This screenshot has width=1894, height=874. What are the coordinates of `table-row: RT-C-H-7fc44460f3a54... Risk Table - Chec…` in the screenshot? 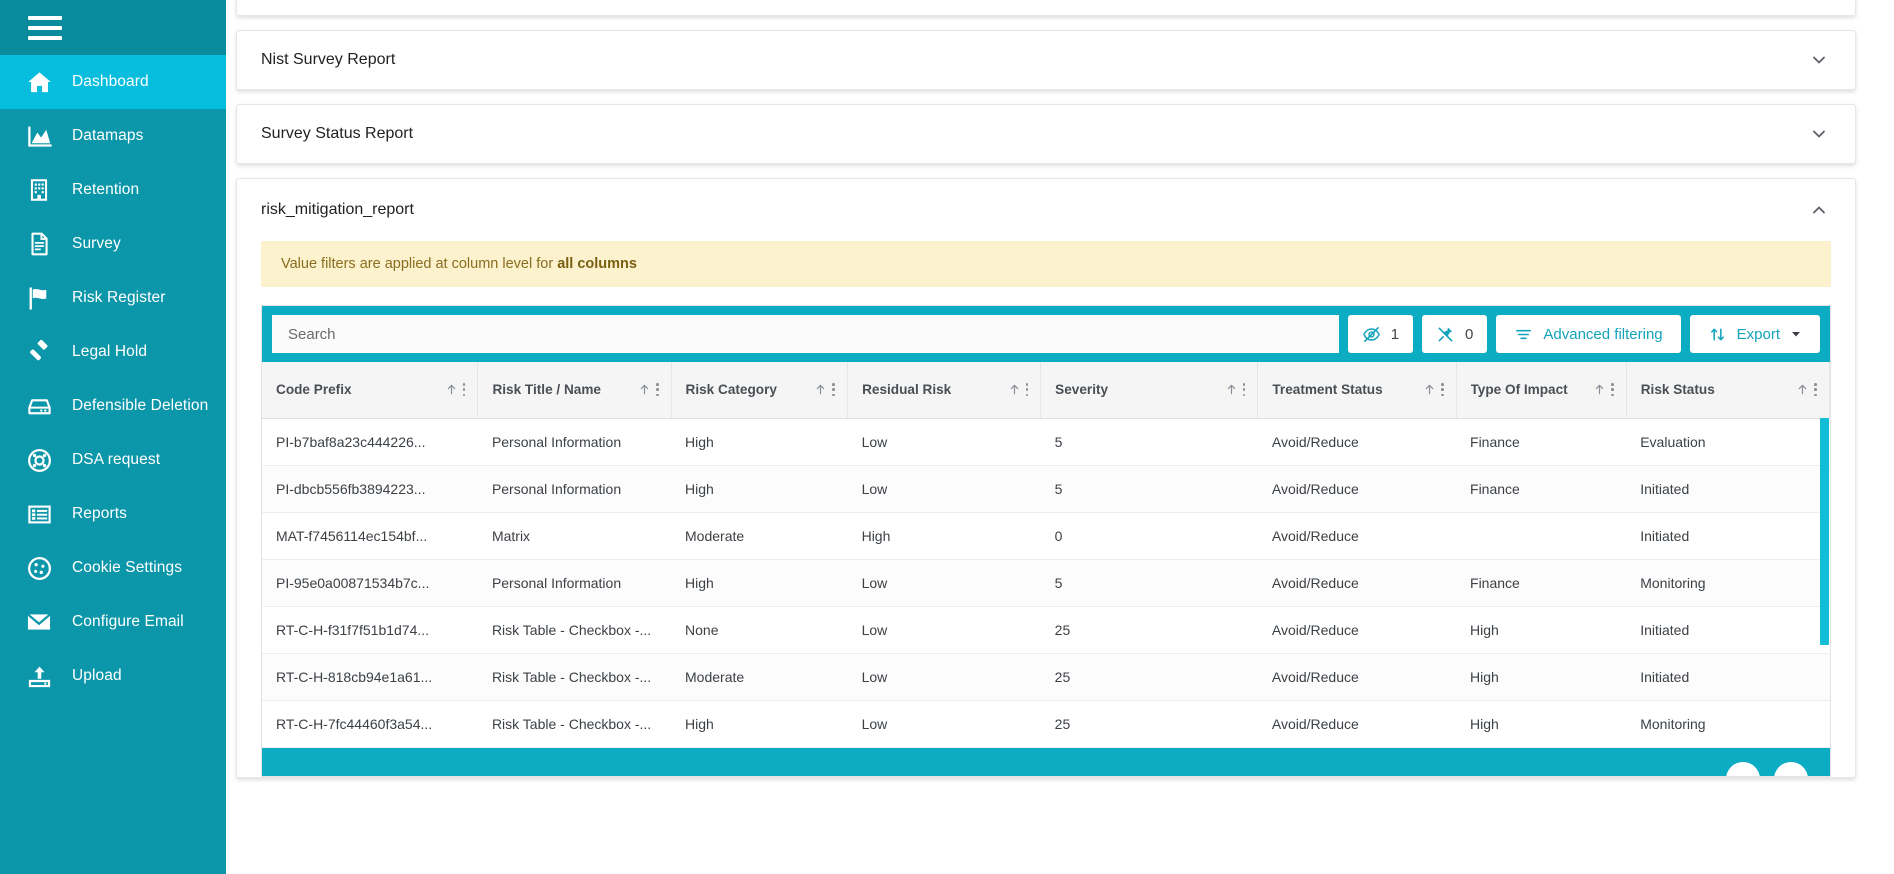 It's located at (1046, 724).